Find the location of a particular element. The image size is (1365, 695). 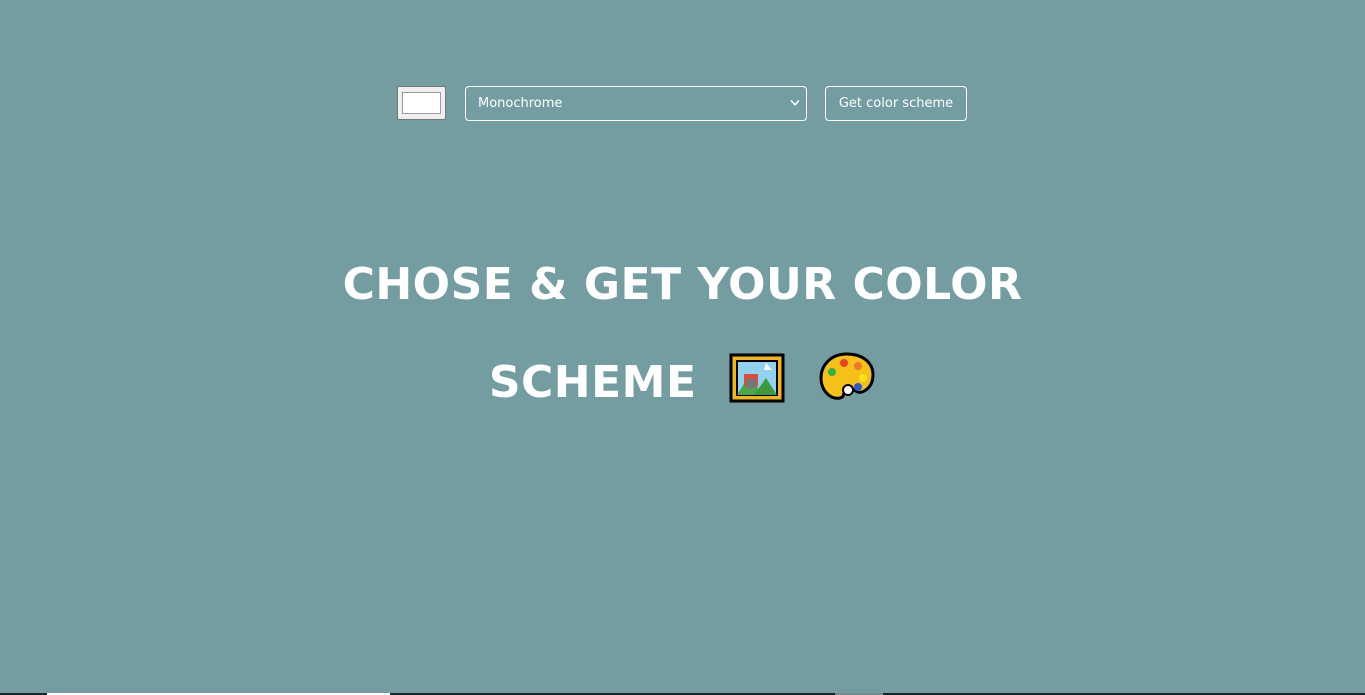

color-picker-input is located at coordinates (421, 103).